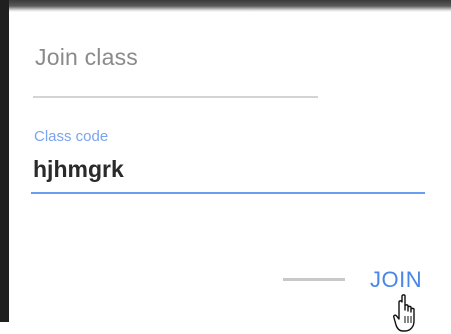 This screenshot has width=451, height=334. I want to click on window-left-edge, so click(4, 161).